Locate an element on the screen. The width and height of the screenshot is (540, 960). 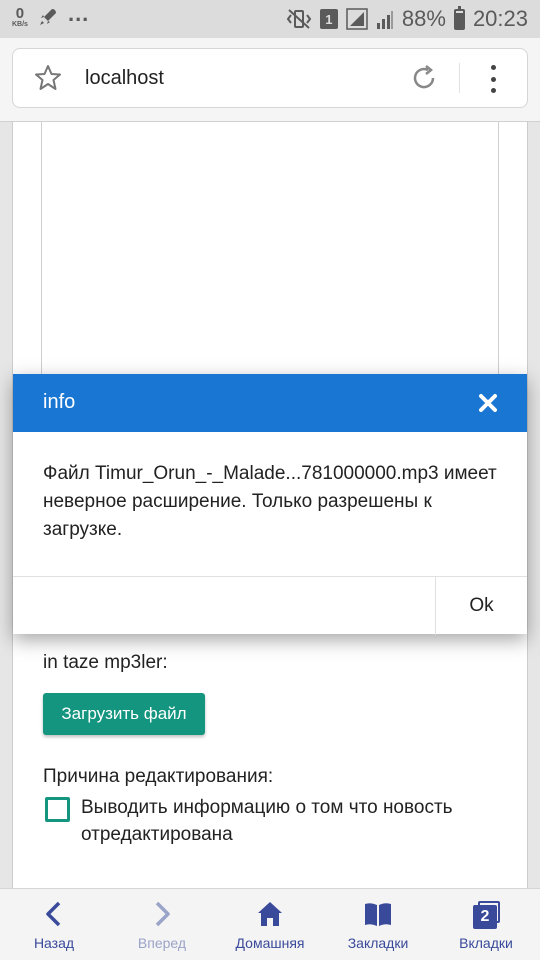
close-icon is located at coordinates (488, 403).